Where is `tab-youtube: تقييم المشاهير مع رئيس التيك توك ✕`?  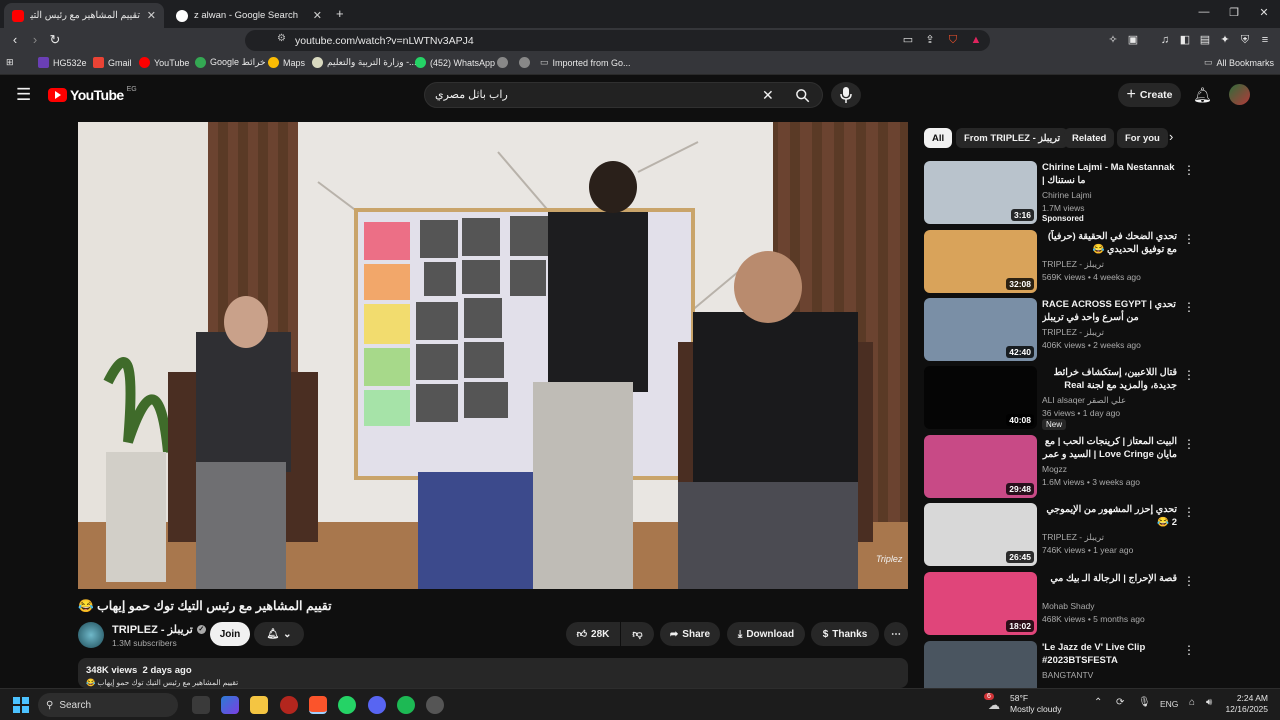 tab-youtube: تقييم المشاهير مع رئيس التيك توك ✕ is located at coordinates (84, 15).